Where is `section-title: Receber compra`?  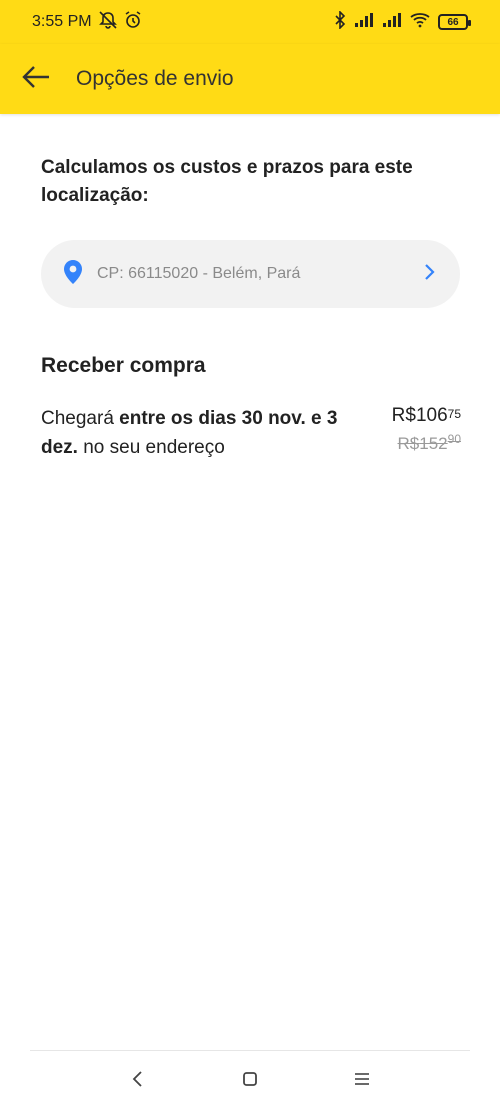
section-title: Receber compra is located at coordinates (123, 365).